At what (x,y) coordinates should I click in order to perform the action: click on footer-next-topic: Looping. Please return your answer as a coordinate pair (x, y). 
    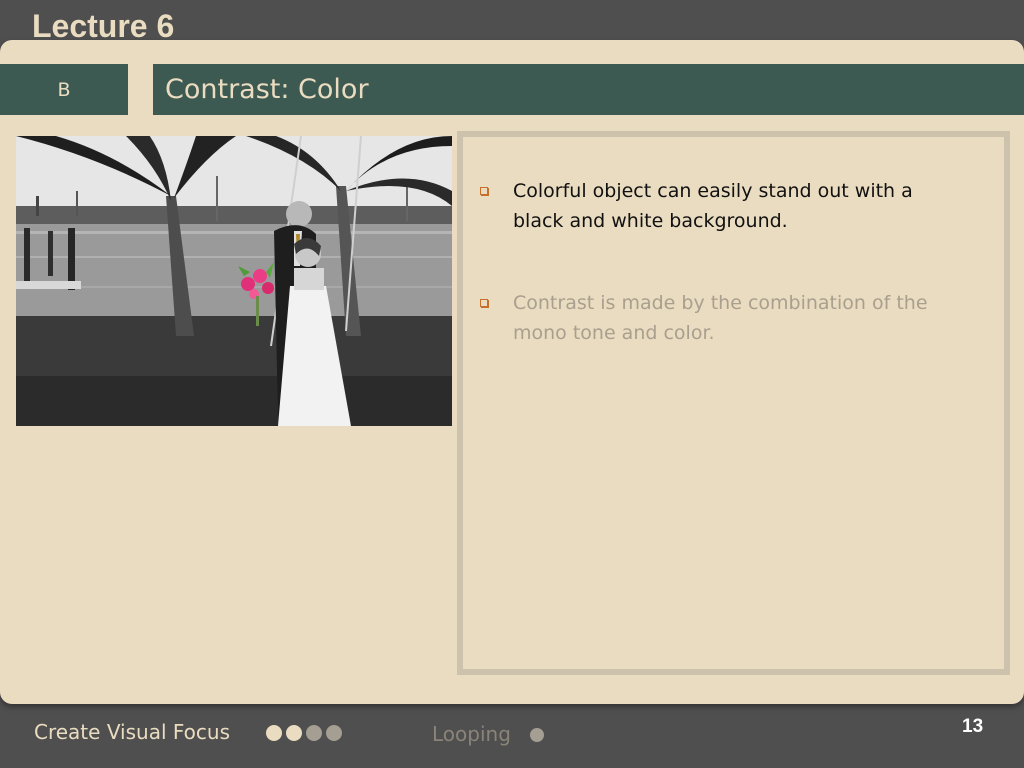
    Looking at the image, I should click on (471, 734).